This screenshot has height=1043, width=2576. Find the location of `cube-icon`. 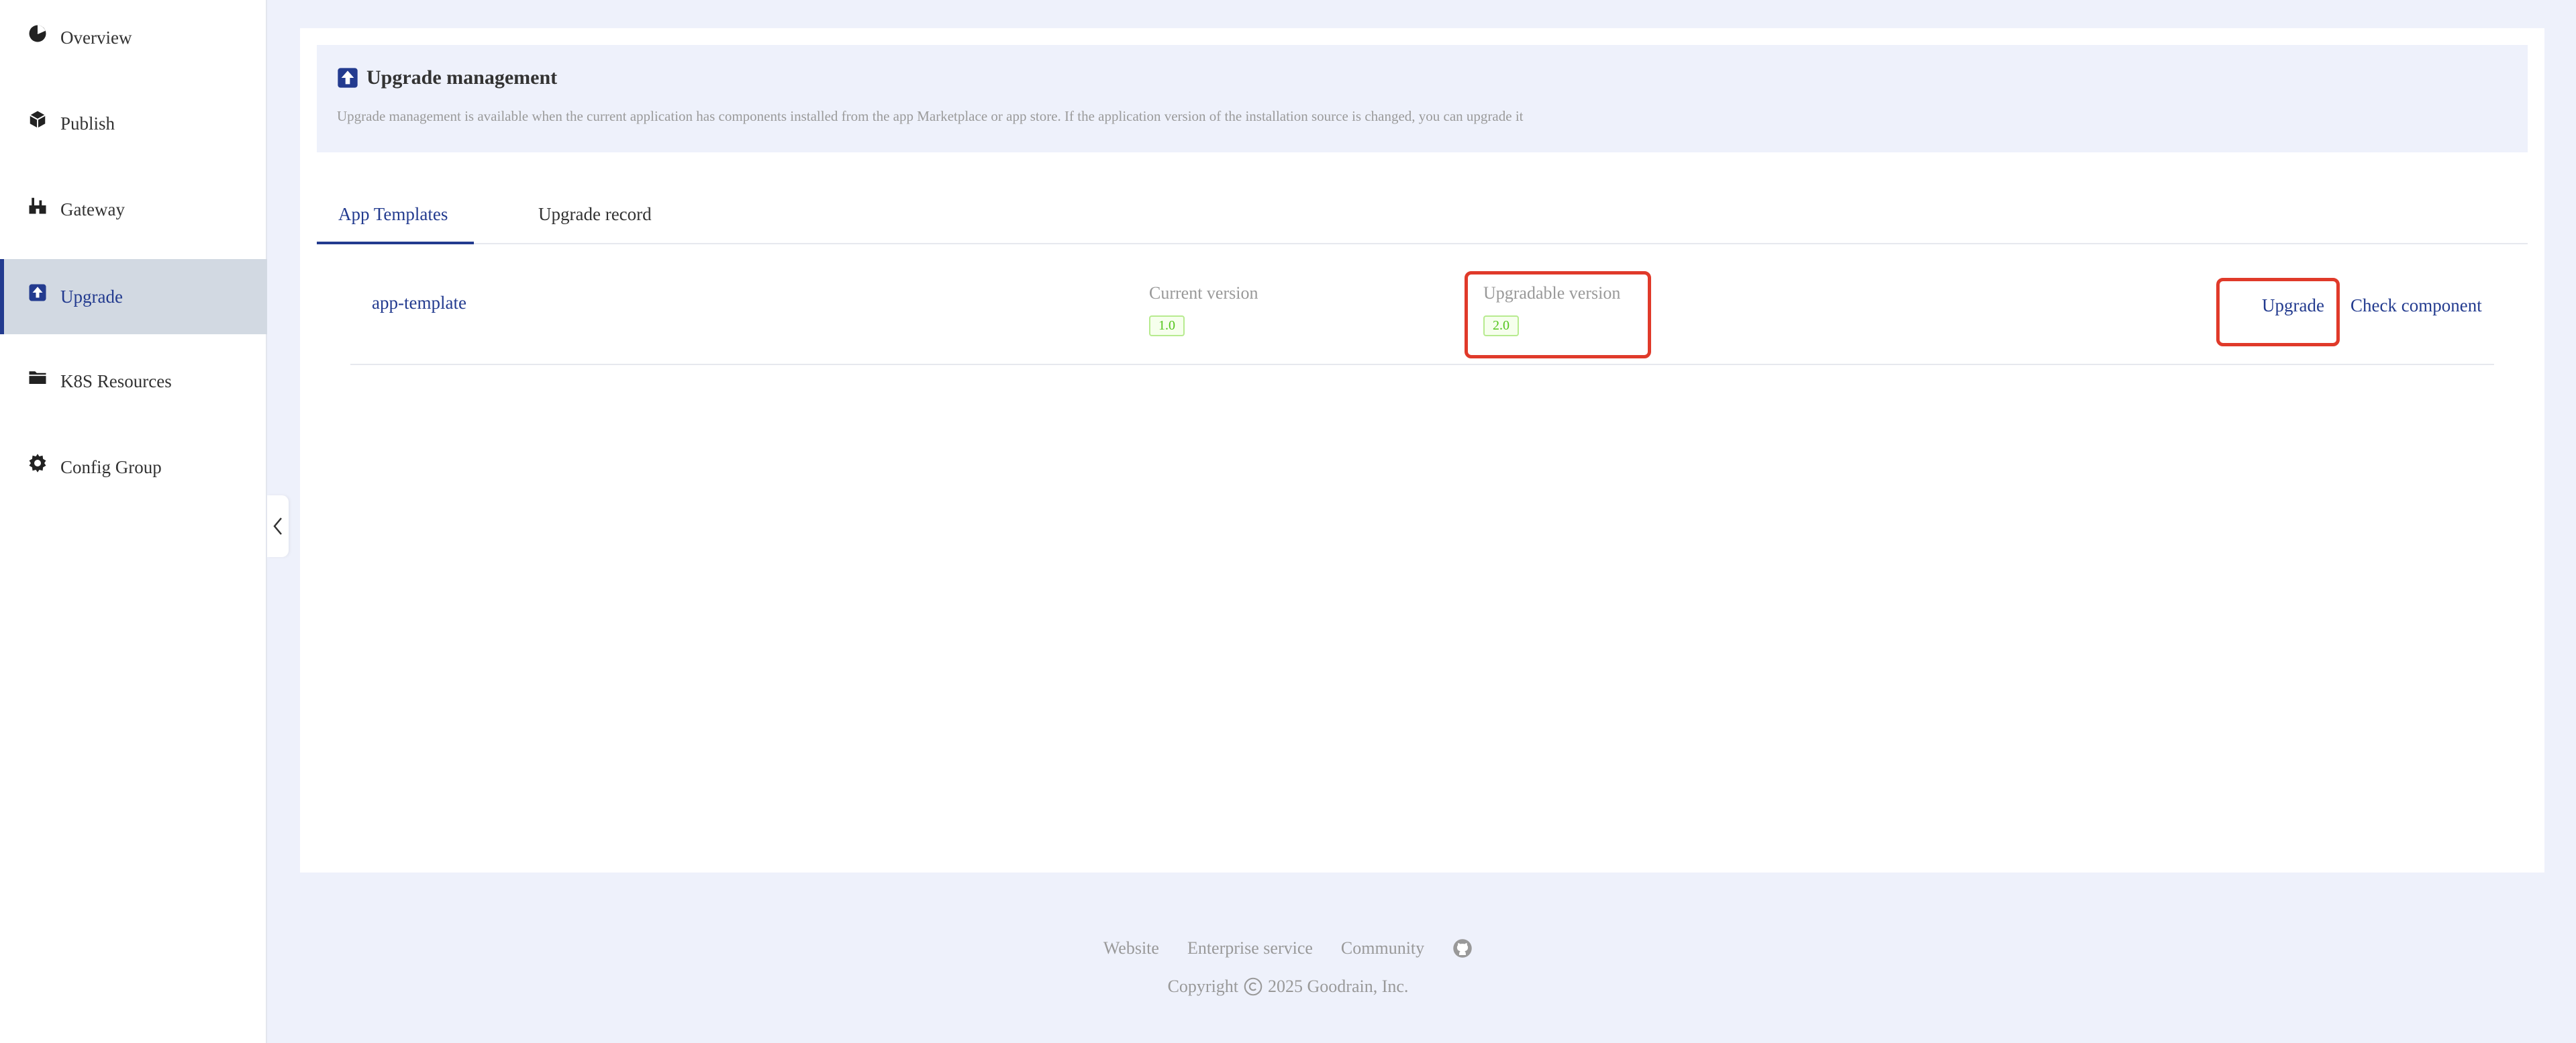

cube-icon is located at coordinates (37, 120).